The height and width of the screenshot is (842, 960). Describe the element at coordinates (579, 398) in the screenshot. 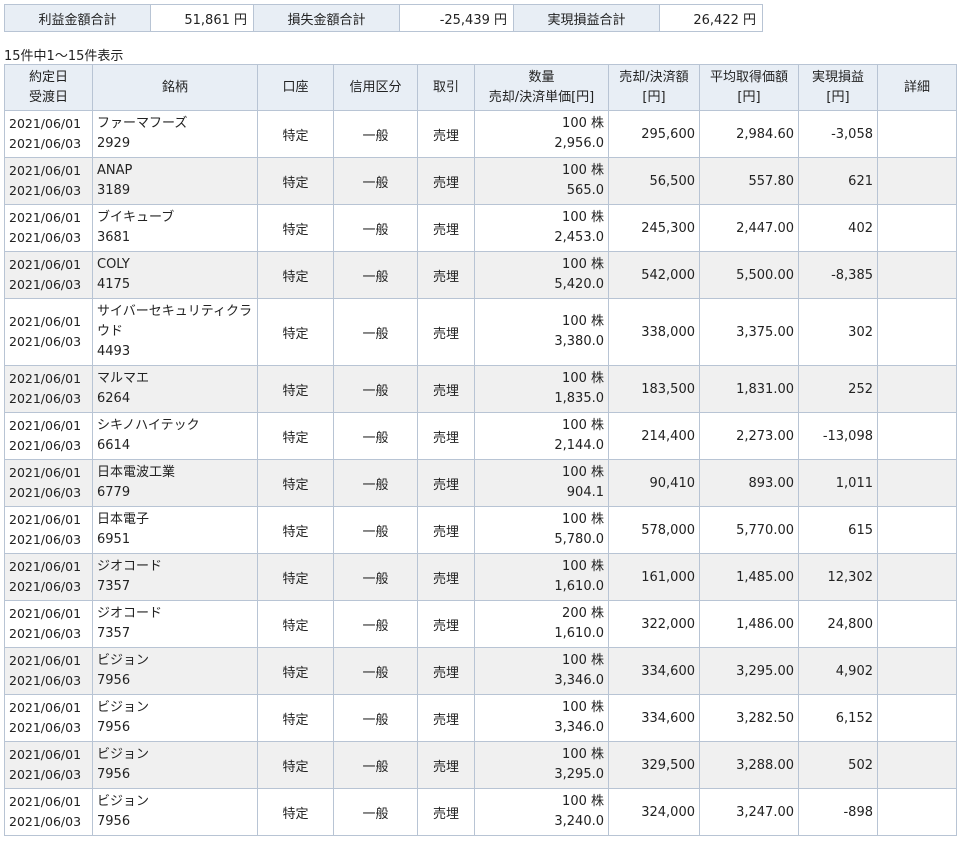

I see `unit-price: 1,835.0` at that location.